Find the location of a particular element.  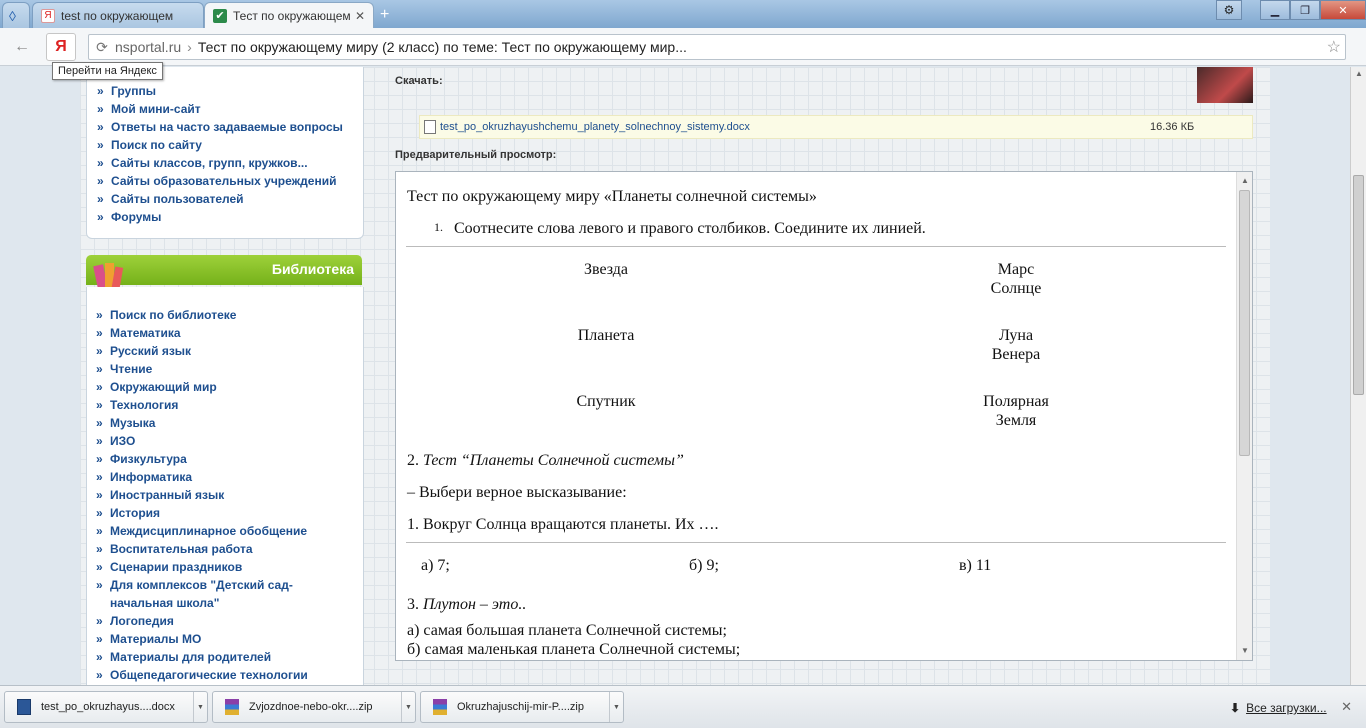

sidebar-link: Чтение is located at coordinates (230, 369).